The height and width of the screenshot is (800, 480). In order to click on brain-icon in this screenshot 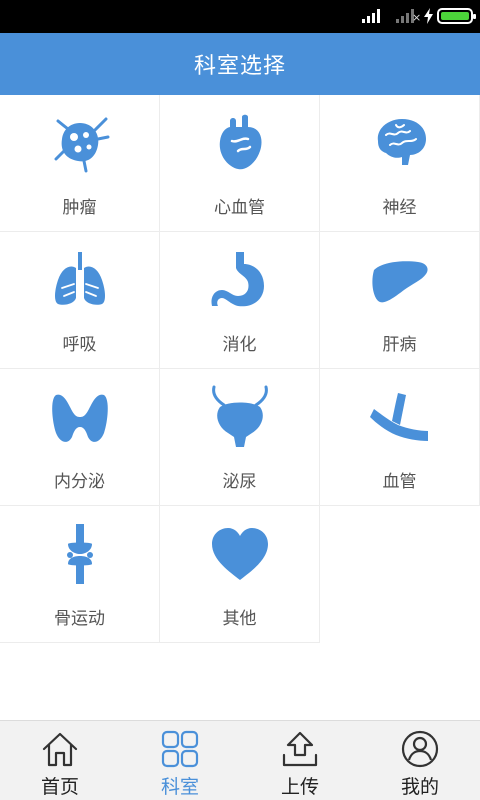, I will do `click(400, 143)`.